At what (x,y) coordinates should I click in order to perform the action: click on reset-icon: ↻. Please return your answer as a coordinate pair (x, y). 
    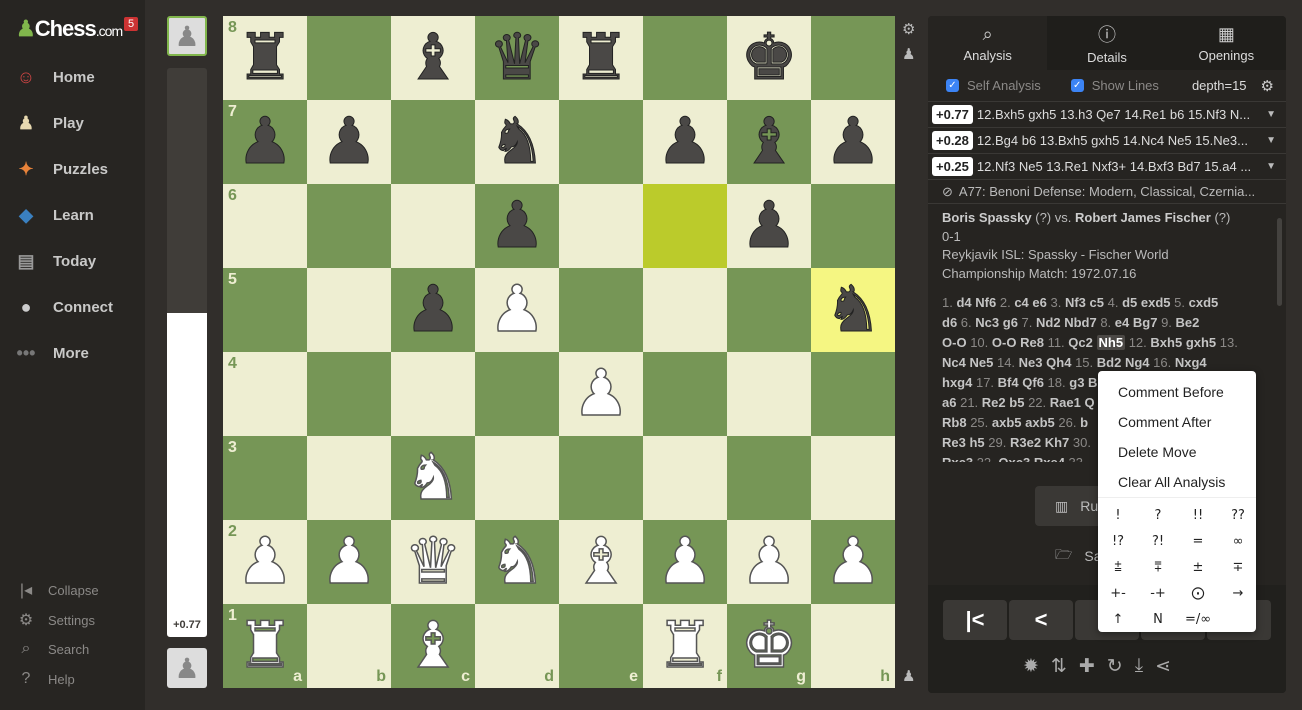
    Looking at the image, I should click on (1115, 666).